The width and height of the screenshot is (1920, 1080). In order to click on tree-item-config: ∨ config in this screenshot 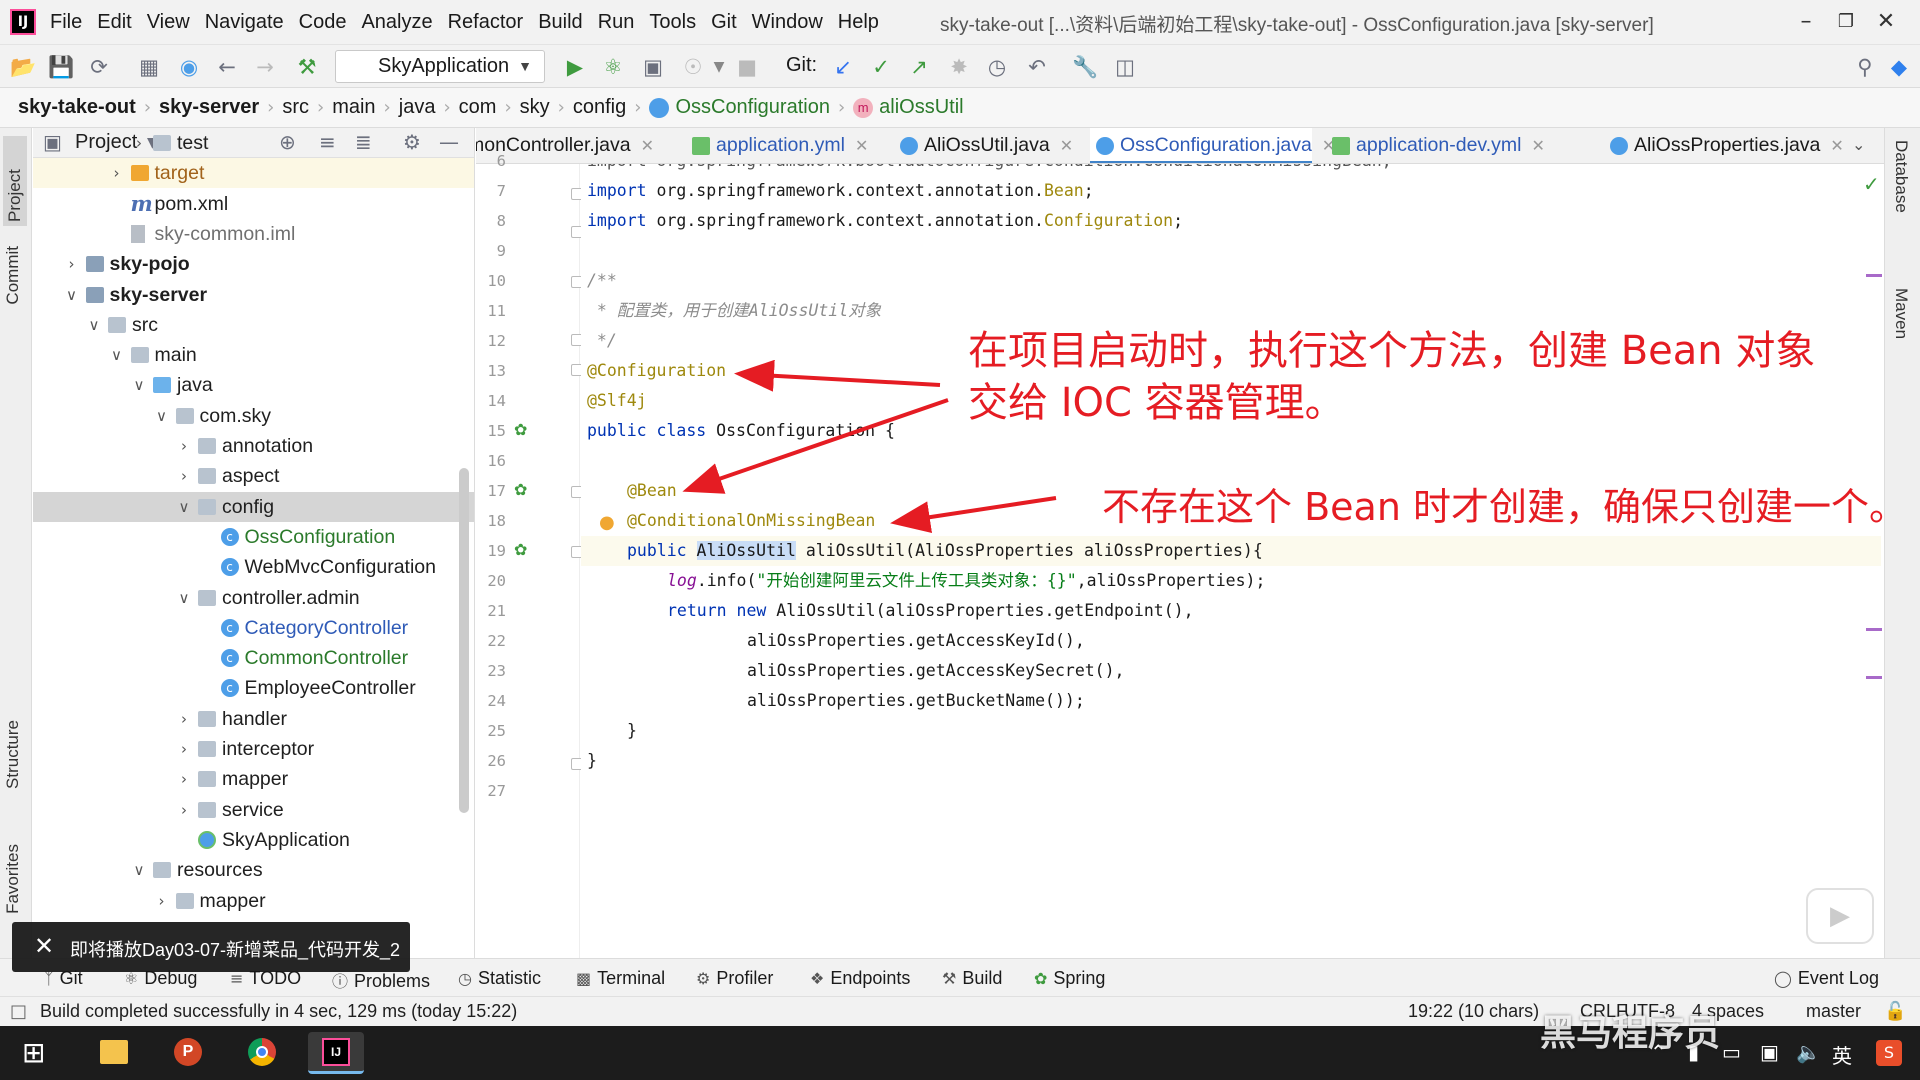, I will do `click(253, 507)`.